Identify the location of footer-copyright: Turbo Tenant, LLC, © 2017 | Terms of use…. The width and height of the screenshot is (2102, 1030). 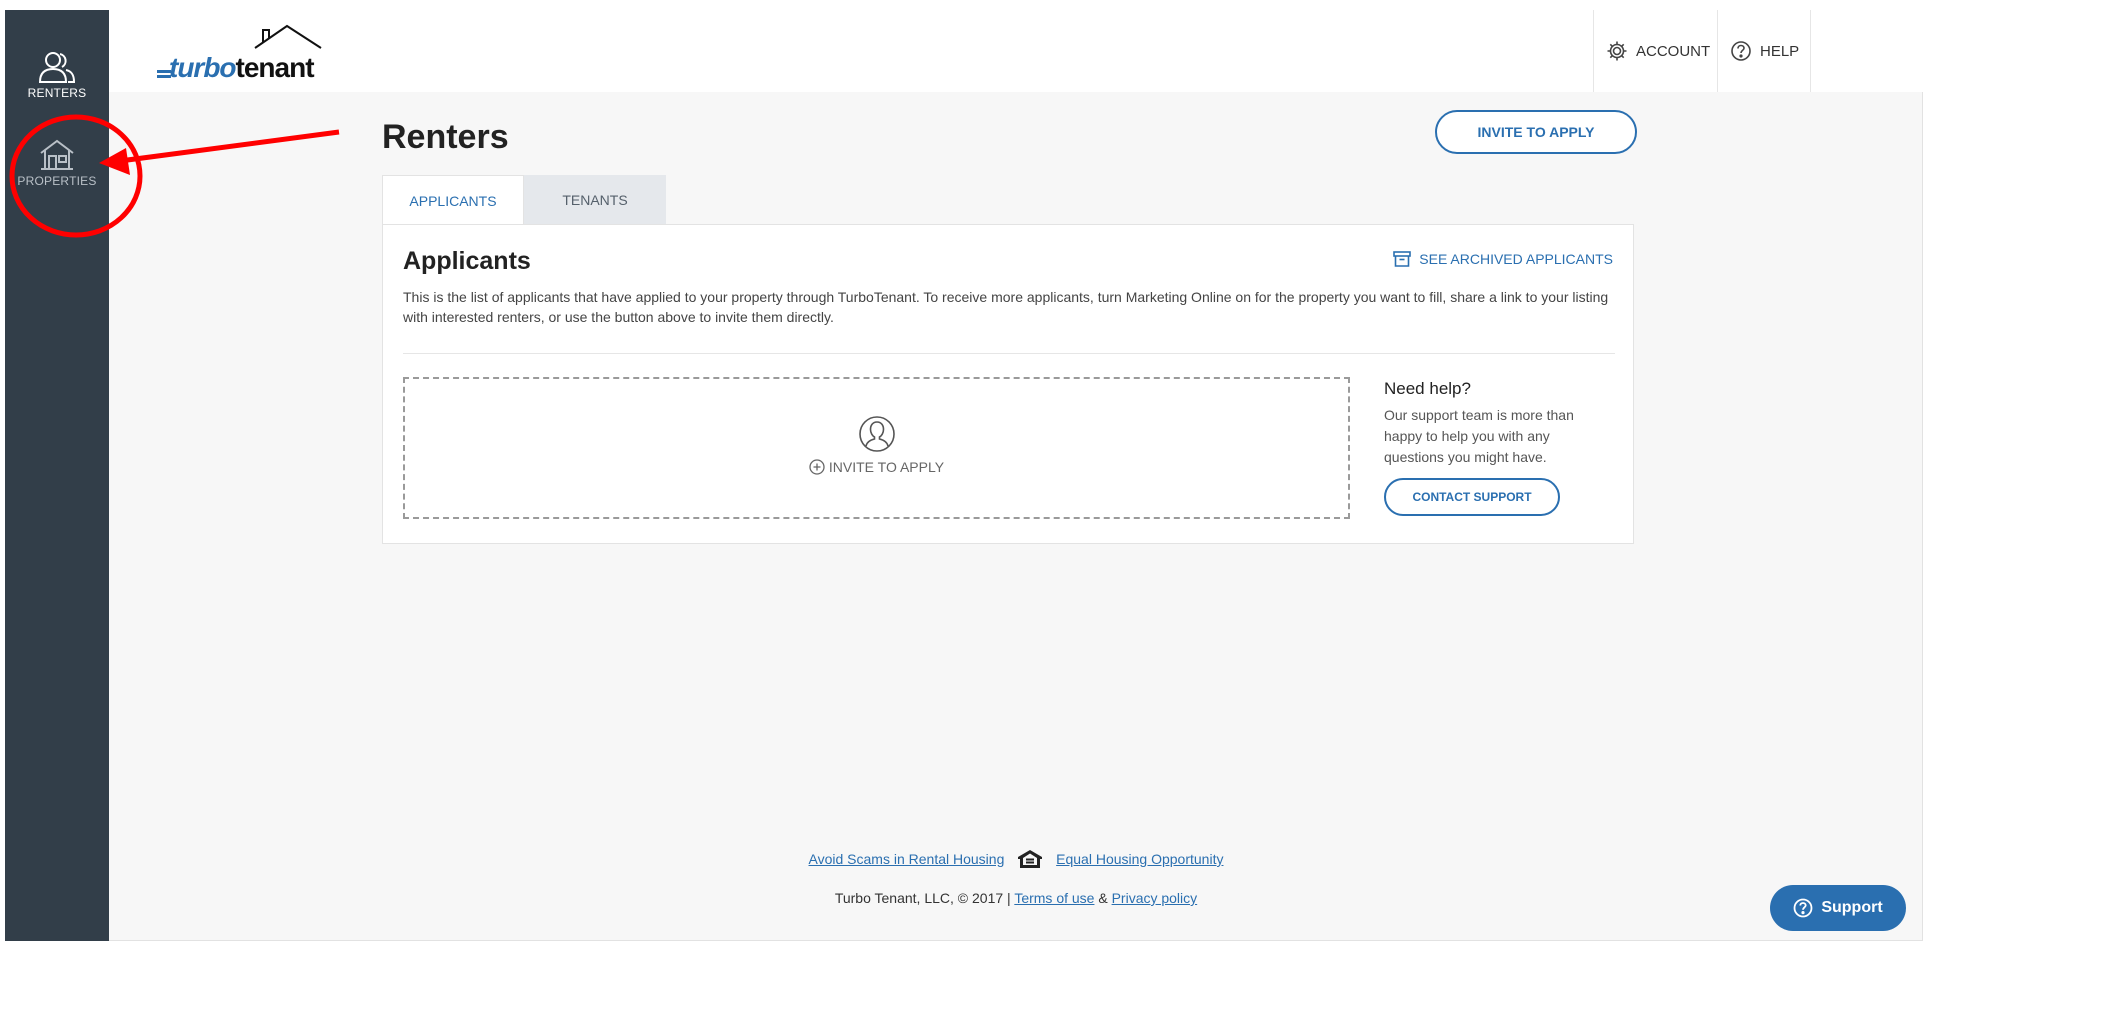
(1016, 898).